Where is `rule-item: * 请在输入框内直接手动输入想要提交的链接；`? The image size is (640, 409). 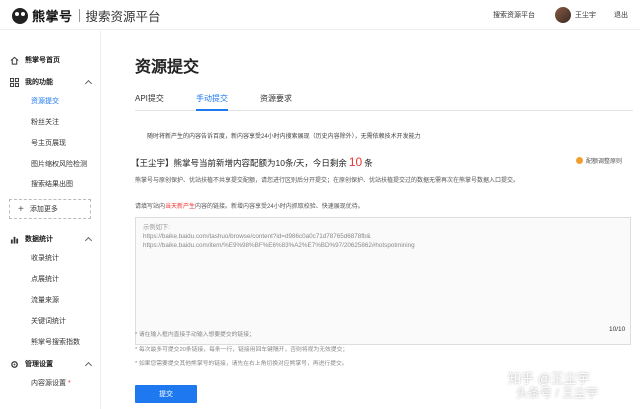
rule-item: * 请在输入框内直接手动输入想要提交的链接； is located at coordinates (195, 335).